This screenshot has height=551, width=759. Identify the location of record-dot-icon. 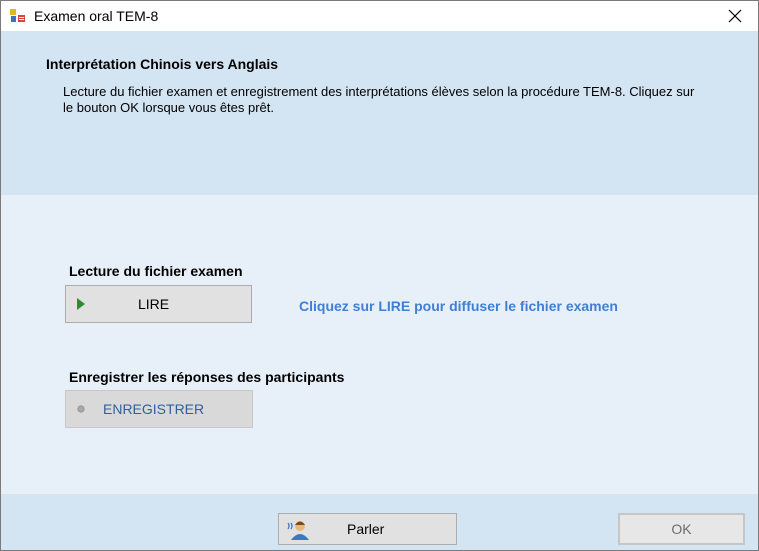
(81, 409).